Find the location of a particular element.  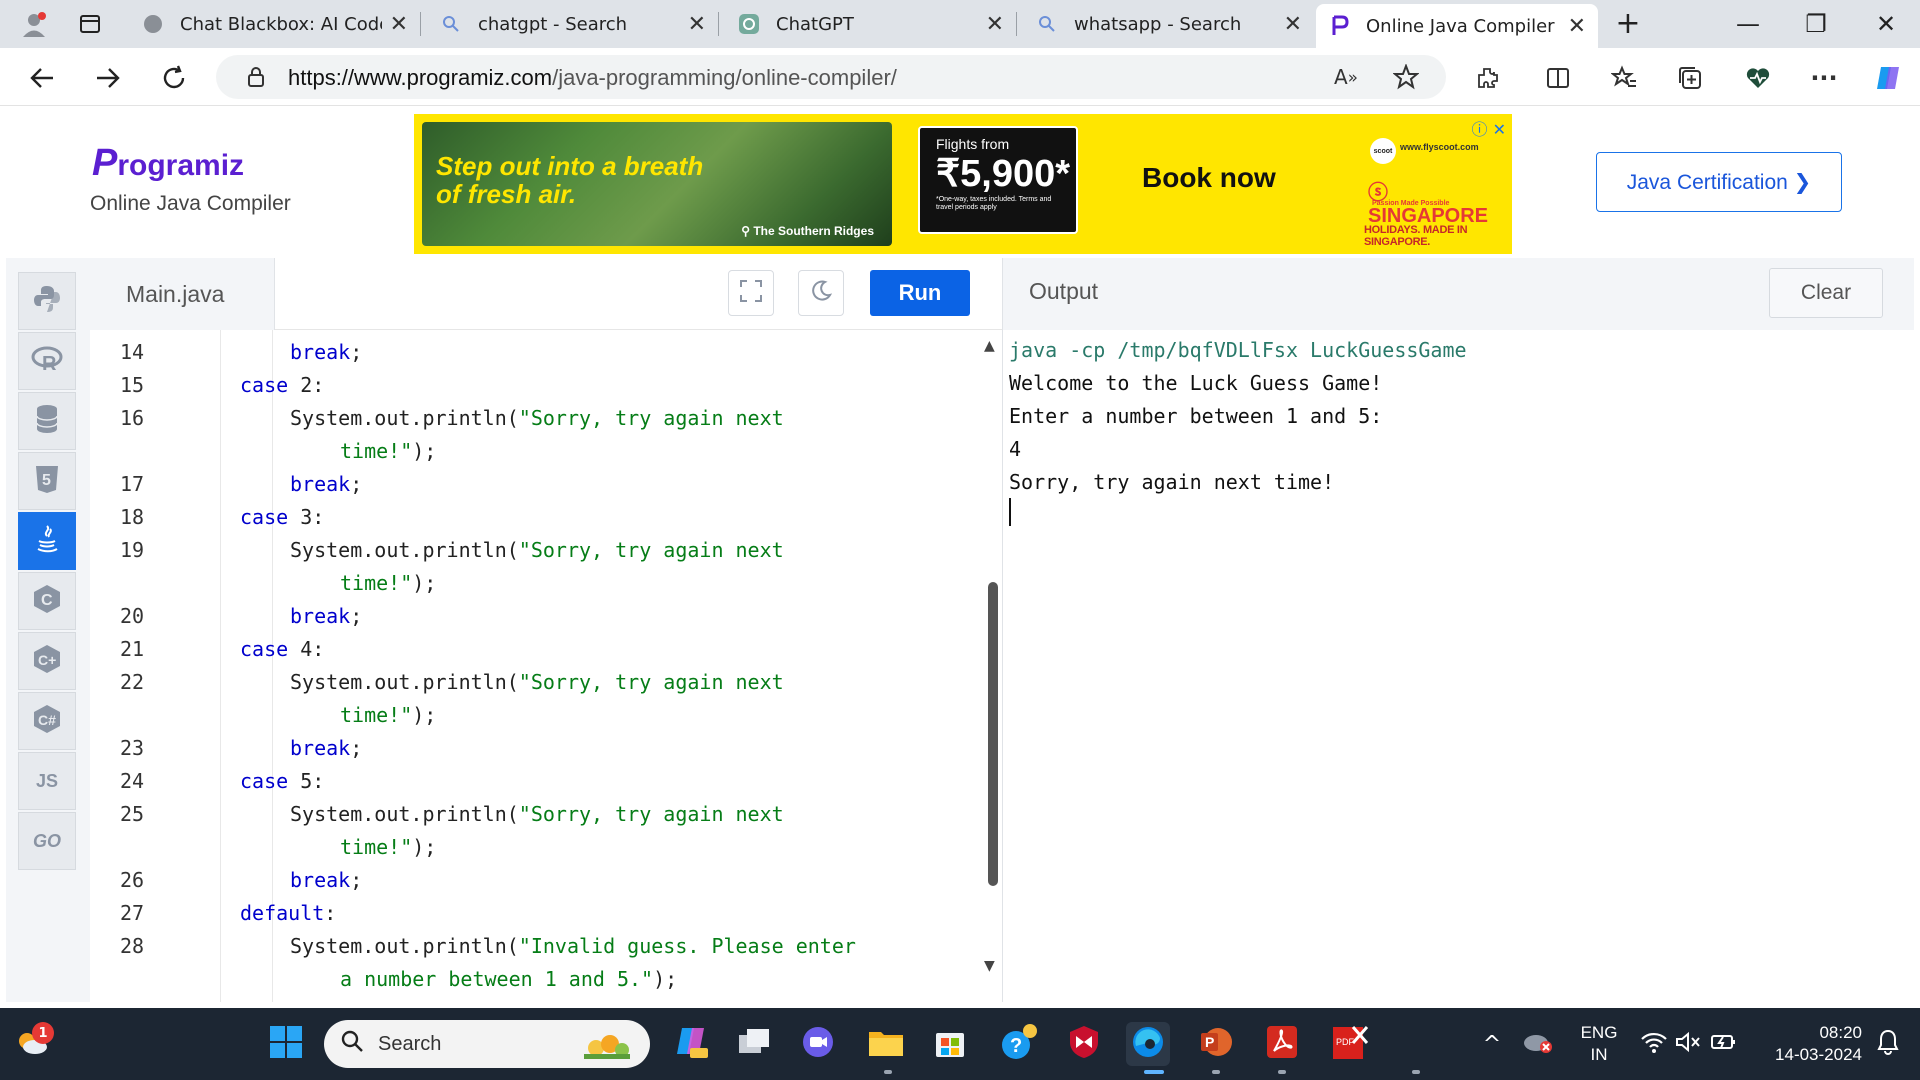

battery-status is located at coordinates (1724, 1044).